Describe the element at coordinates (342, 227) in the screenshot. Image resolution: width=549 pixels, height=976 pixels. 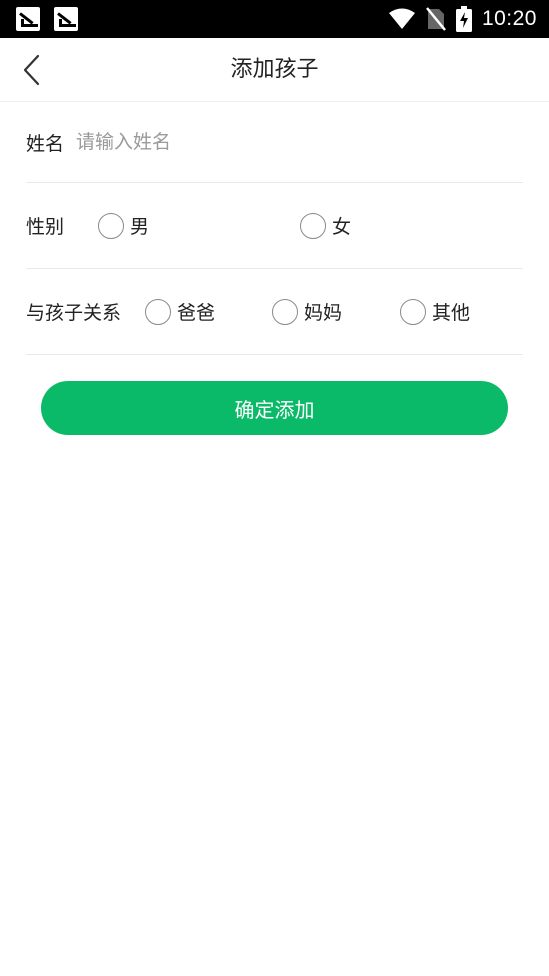
I see `radio-label: 女` at that location.